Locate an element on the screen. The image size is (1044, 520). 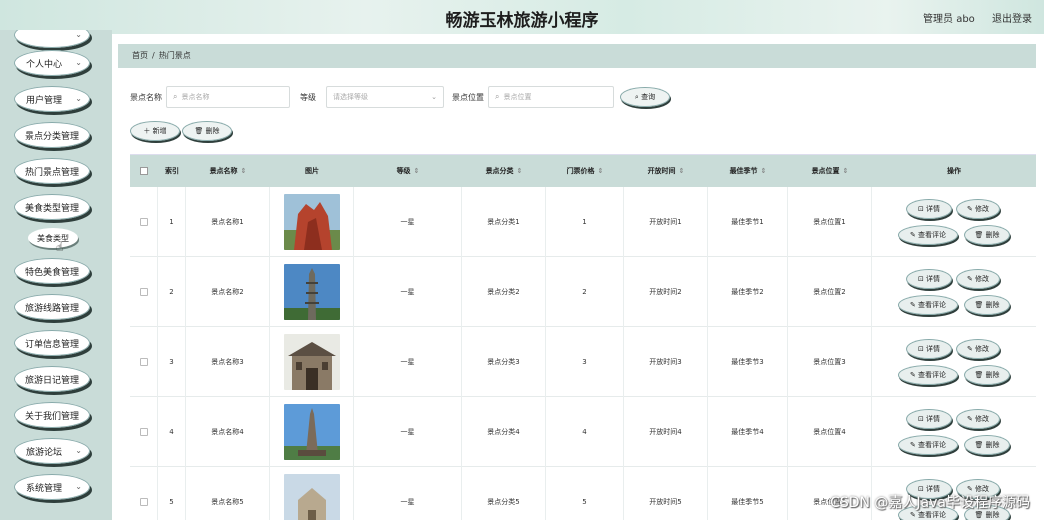
column-header-season: 最佳季节 ⇕ is located at coordinates (748, 171).